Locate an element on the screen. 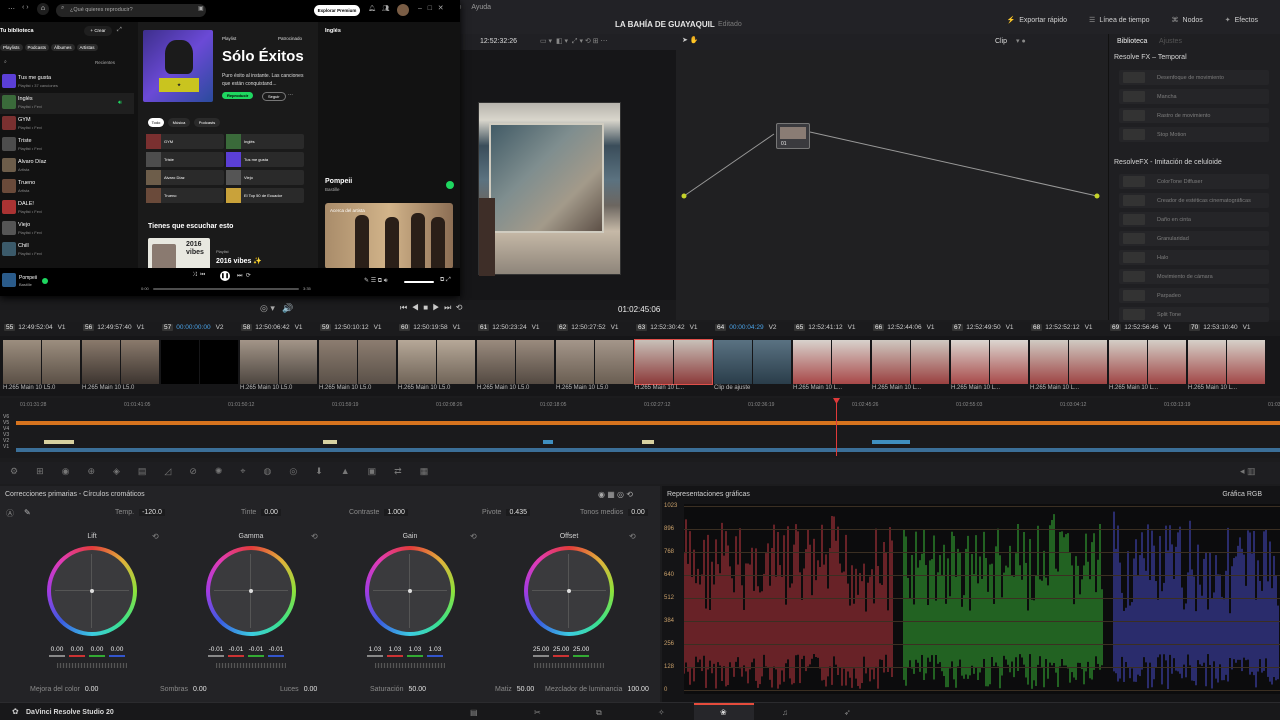  library-item: Halo is located at coordinates (1194, 257).